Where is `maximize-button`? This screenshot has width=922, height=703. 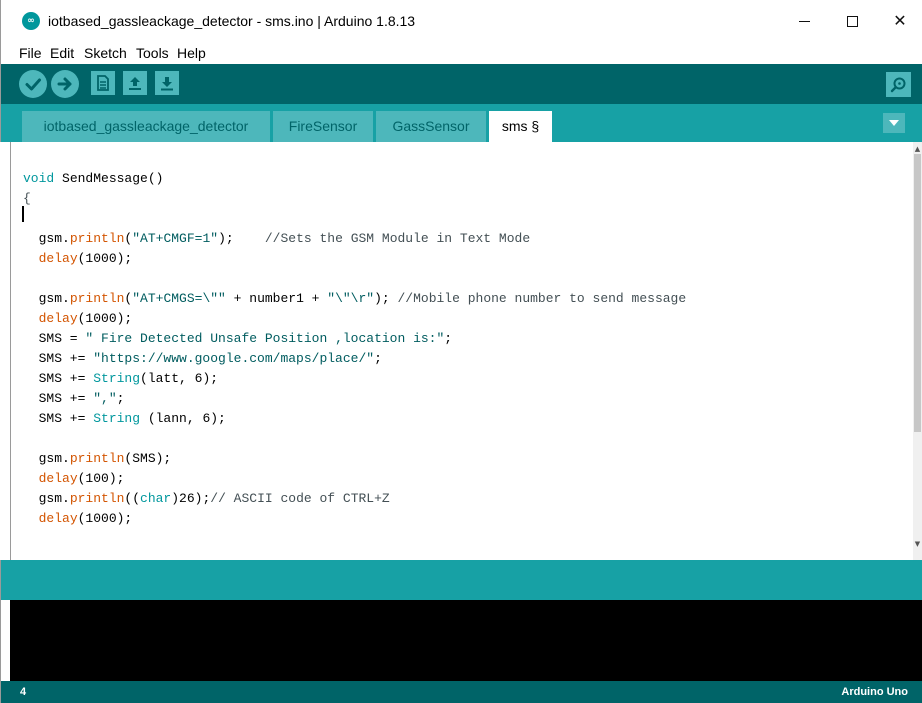
maximize-button is located at coordinates (852, 21).